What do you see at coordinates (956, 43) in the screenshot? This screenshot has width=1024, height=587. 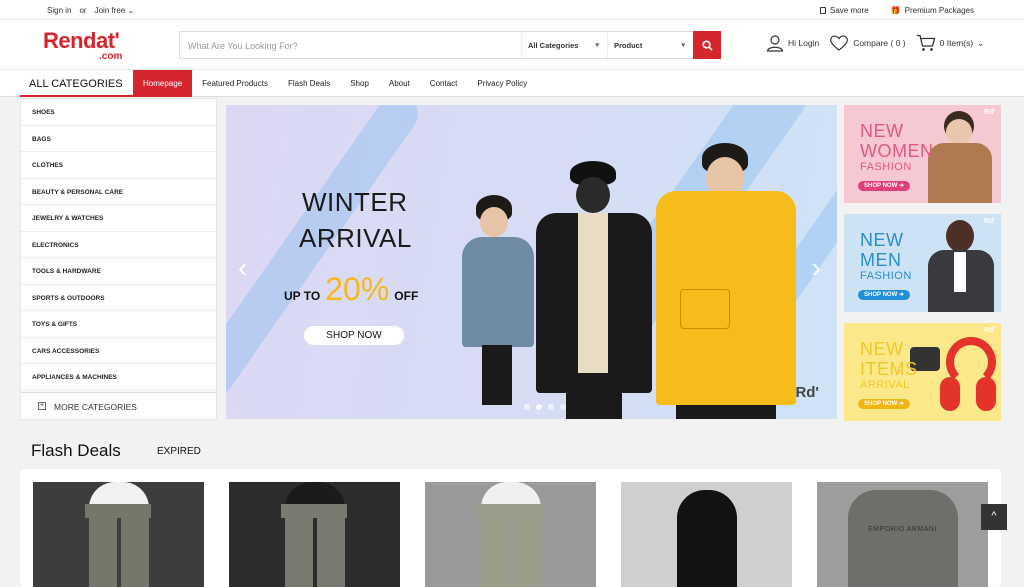 I see `cart-label: 0 Item(s)` at bounding box center [956, 43].